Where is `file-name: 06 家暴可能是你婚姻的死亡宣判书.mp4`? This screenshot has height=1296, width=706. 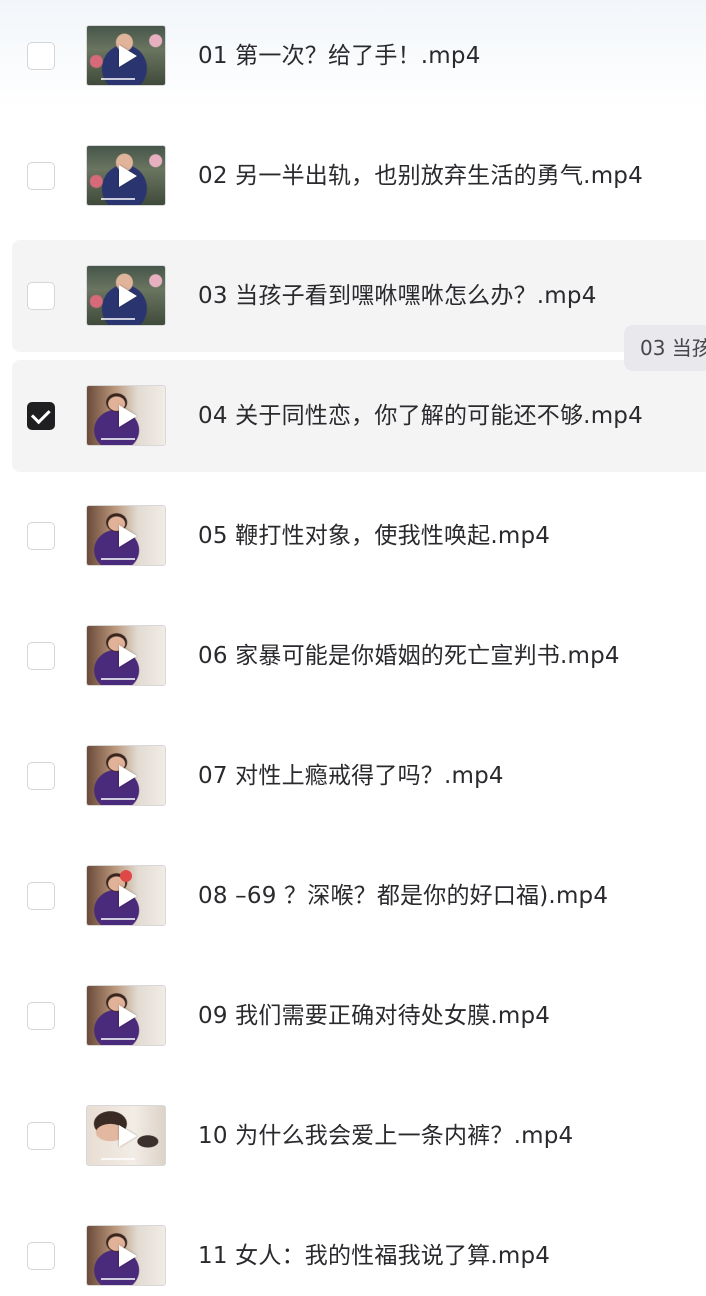
file-name: 06 家暴可能是你婚姻的死亡宣判书.mp4 is located at coordinates (409, 656).